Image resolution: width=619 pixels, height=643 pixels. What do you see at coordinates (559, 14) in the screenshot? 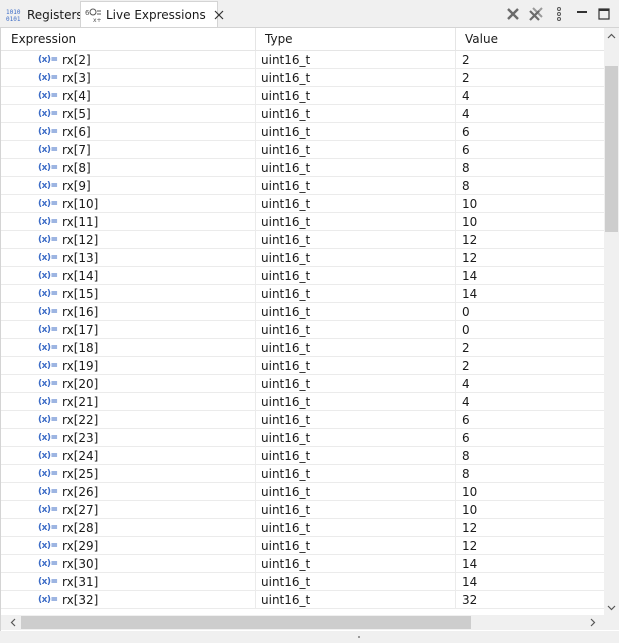
I see `vertical-ellipsis-icon` at bounding box center [559, 14].